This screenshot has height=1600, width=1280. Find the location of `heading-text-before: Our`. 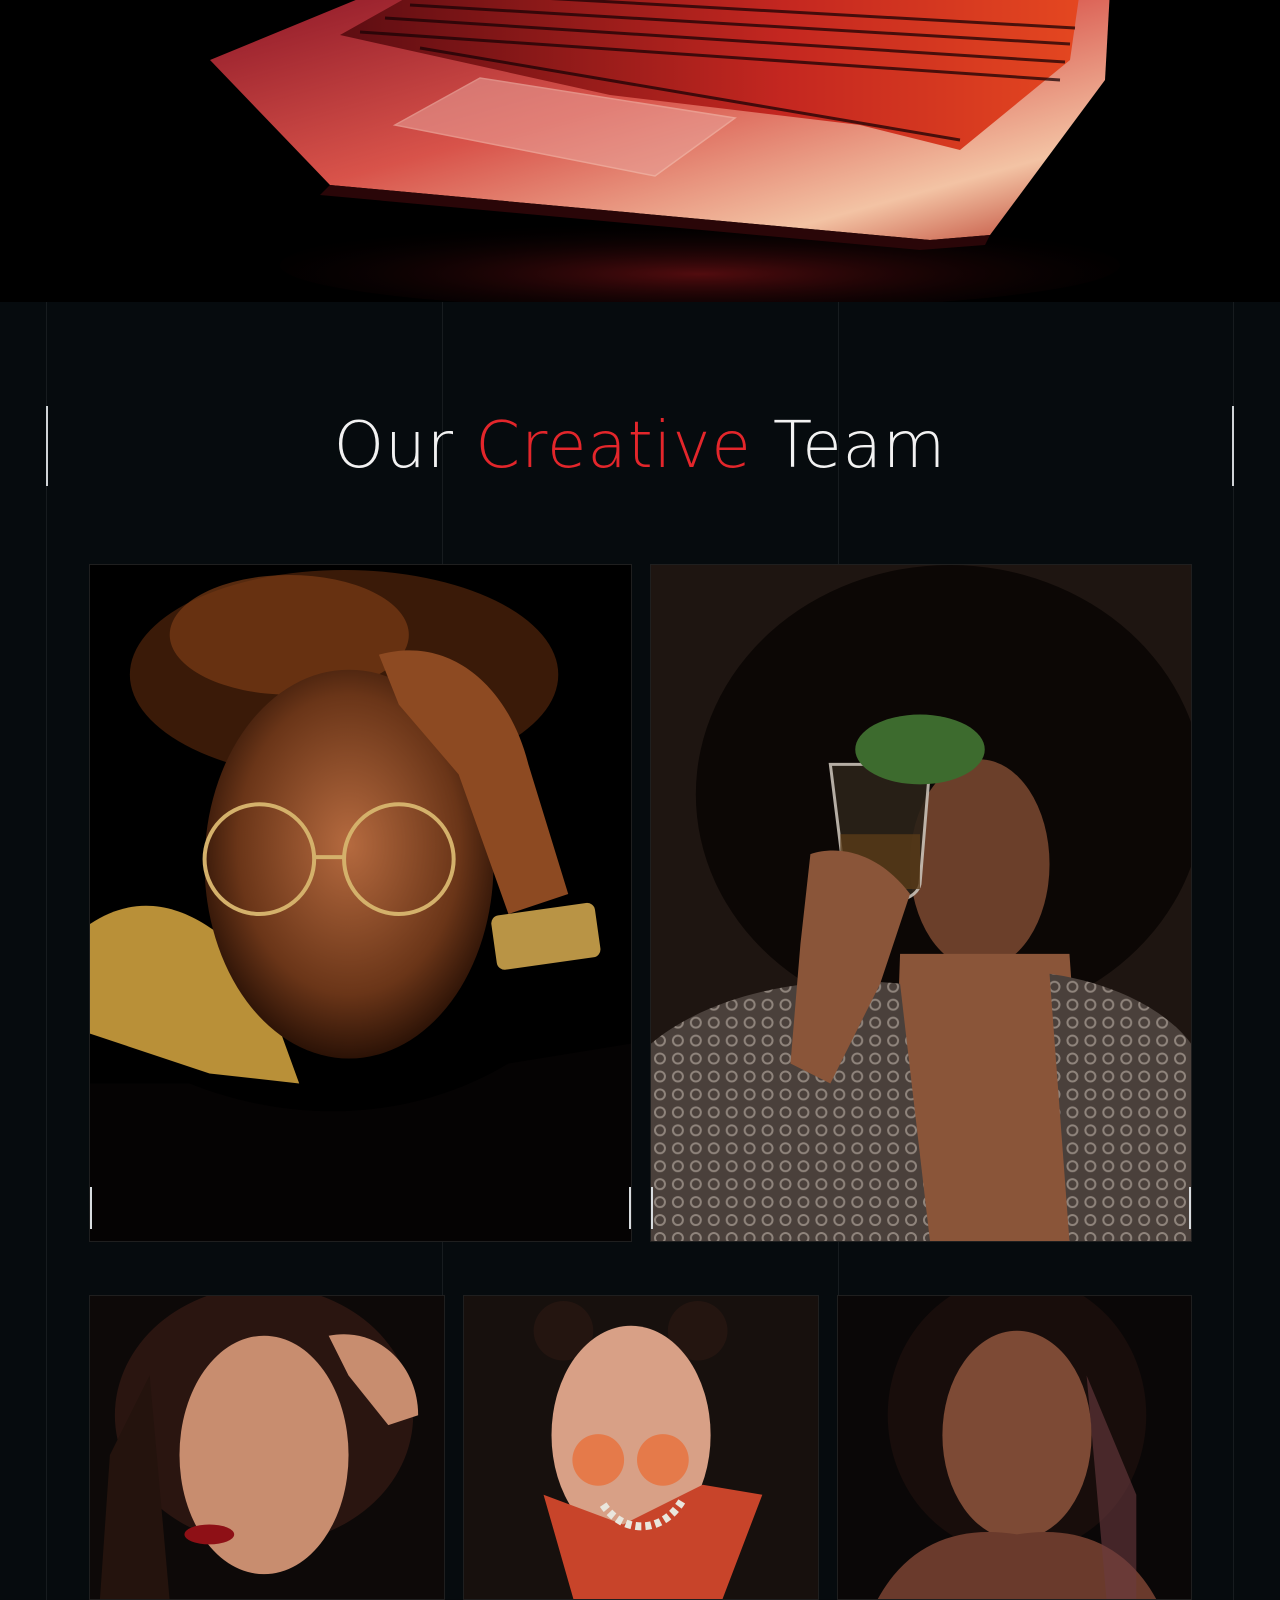

heading-text-before: Our is located at coordinates (404, 446).